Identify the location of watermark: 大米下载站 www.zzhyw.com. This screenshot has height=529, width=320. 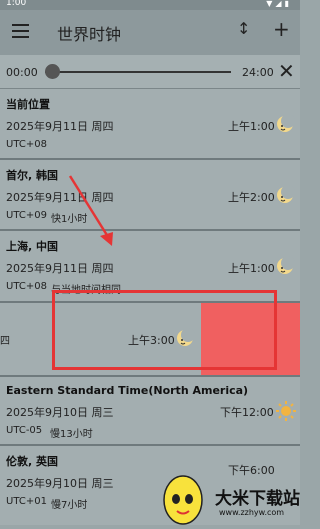
(227, 497).